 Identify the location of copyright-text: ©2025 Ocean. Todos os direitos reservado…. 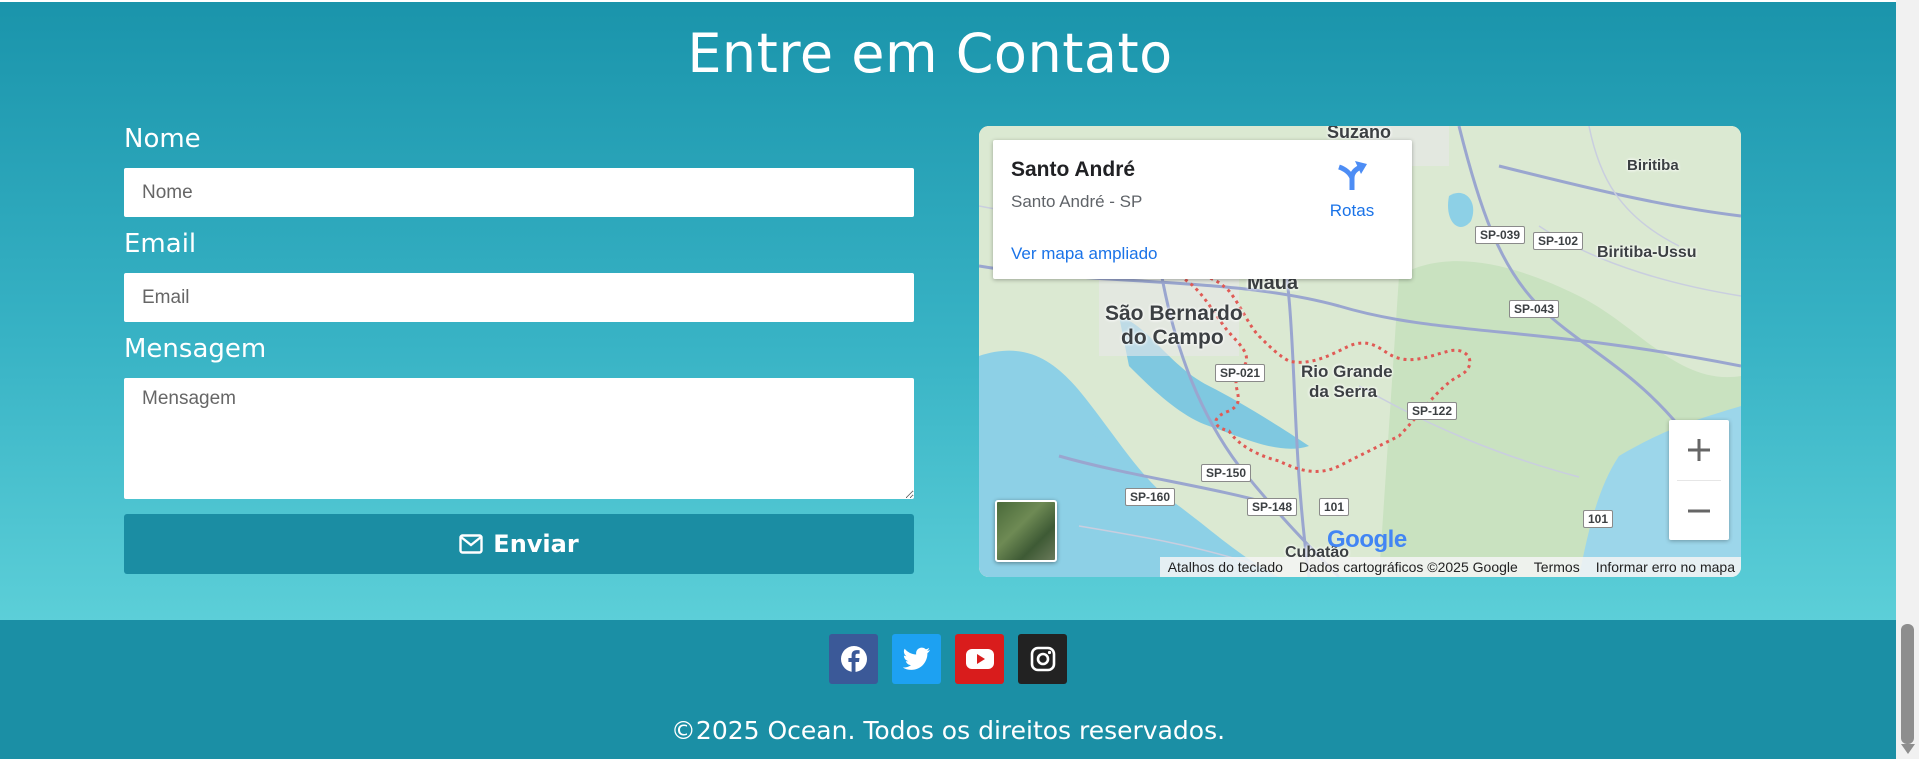
(948, 730).